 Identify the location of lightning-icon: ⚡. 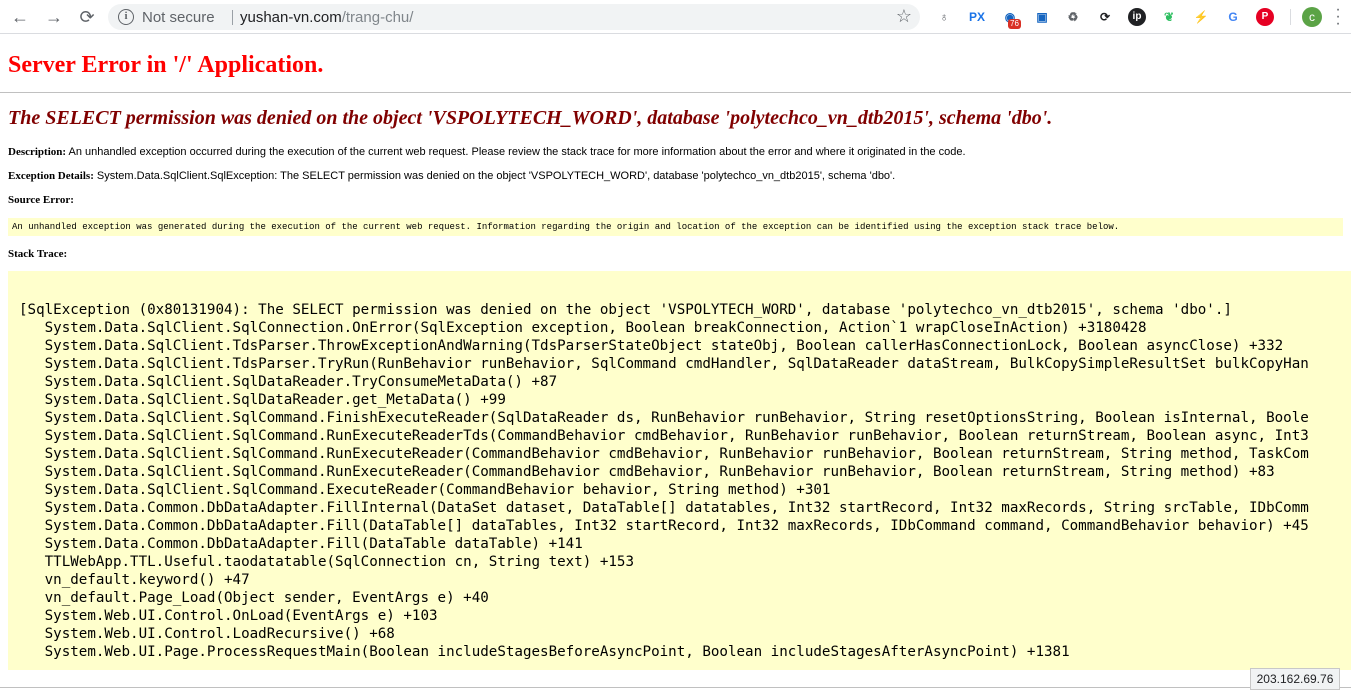
(1201, 17).